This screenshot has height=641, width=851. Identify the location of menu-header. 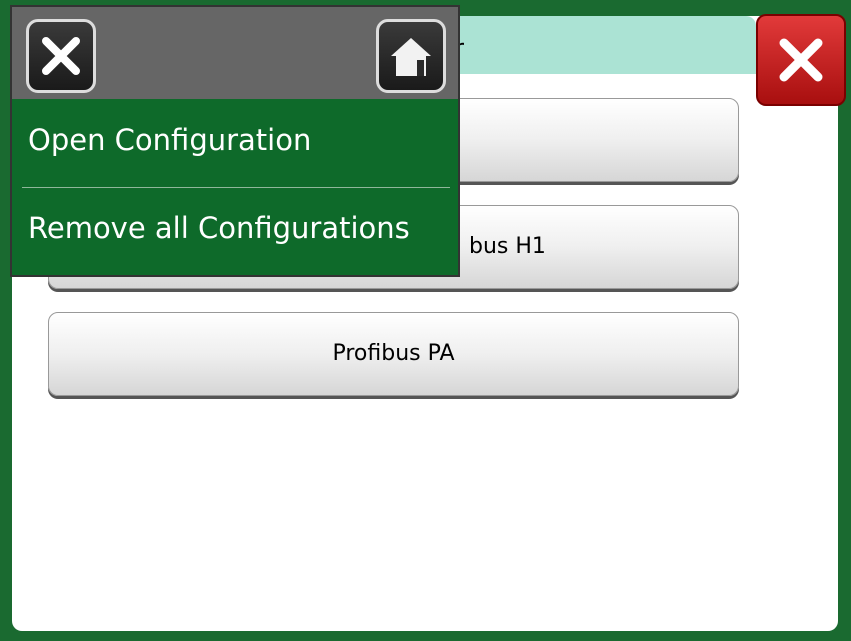
(235, 53).